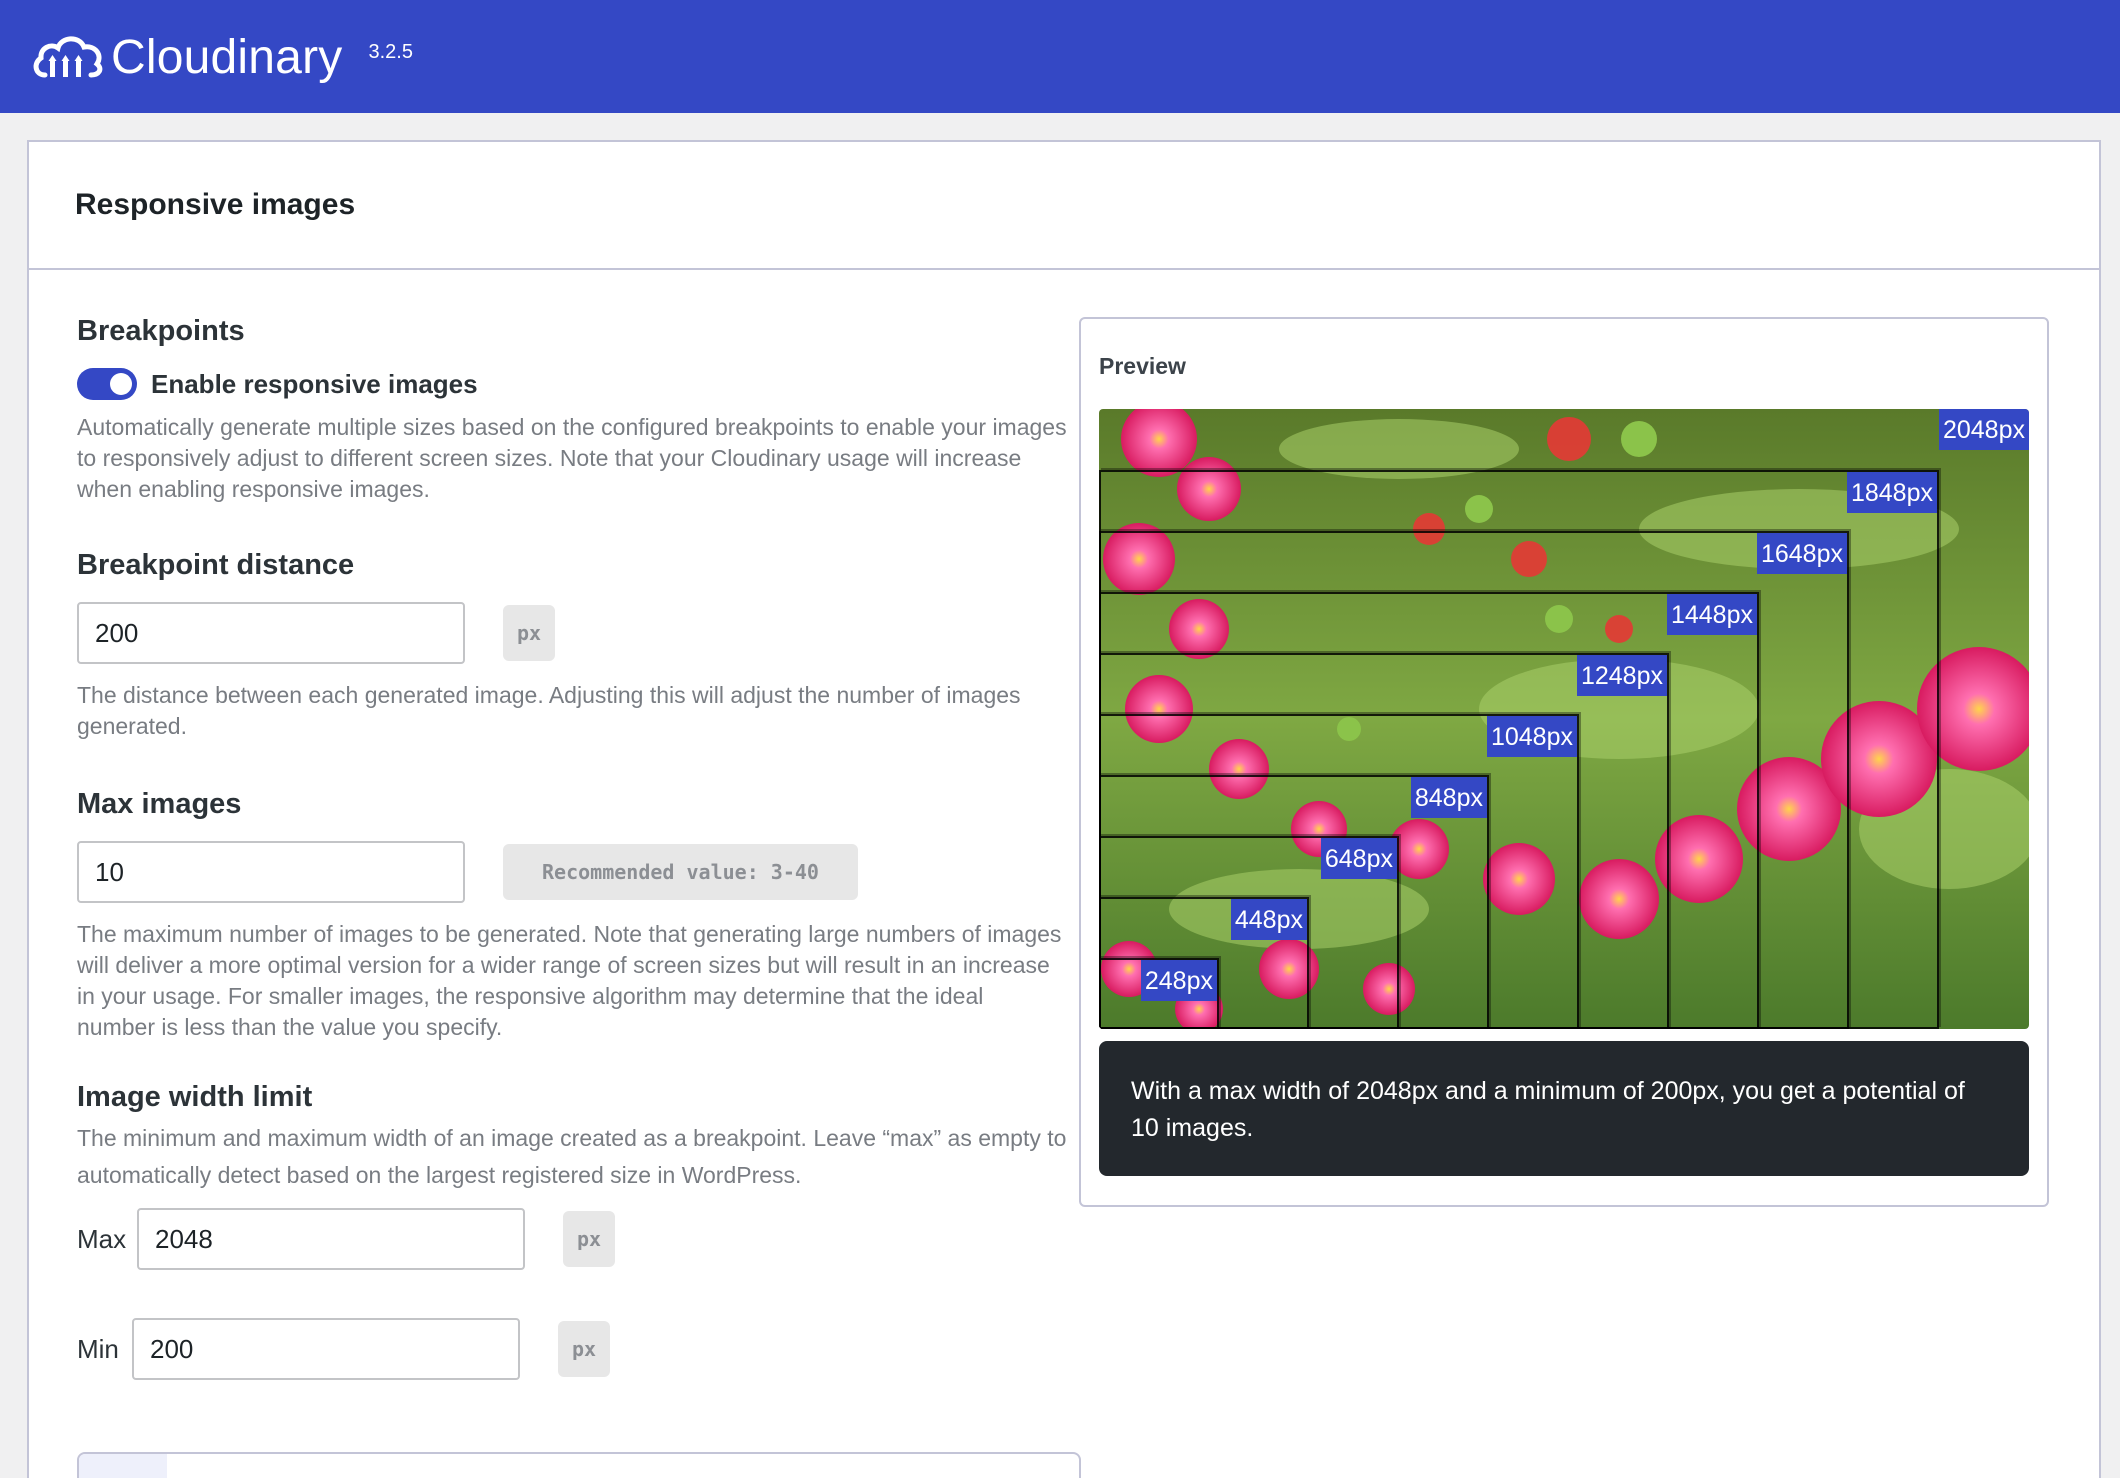 This screenshot has height=1478, width=2120. I want to click on max-width-label: Max, so click(102, 1238).